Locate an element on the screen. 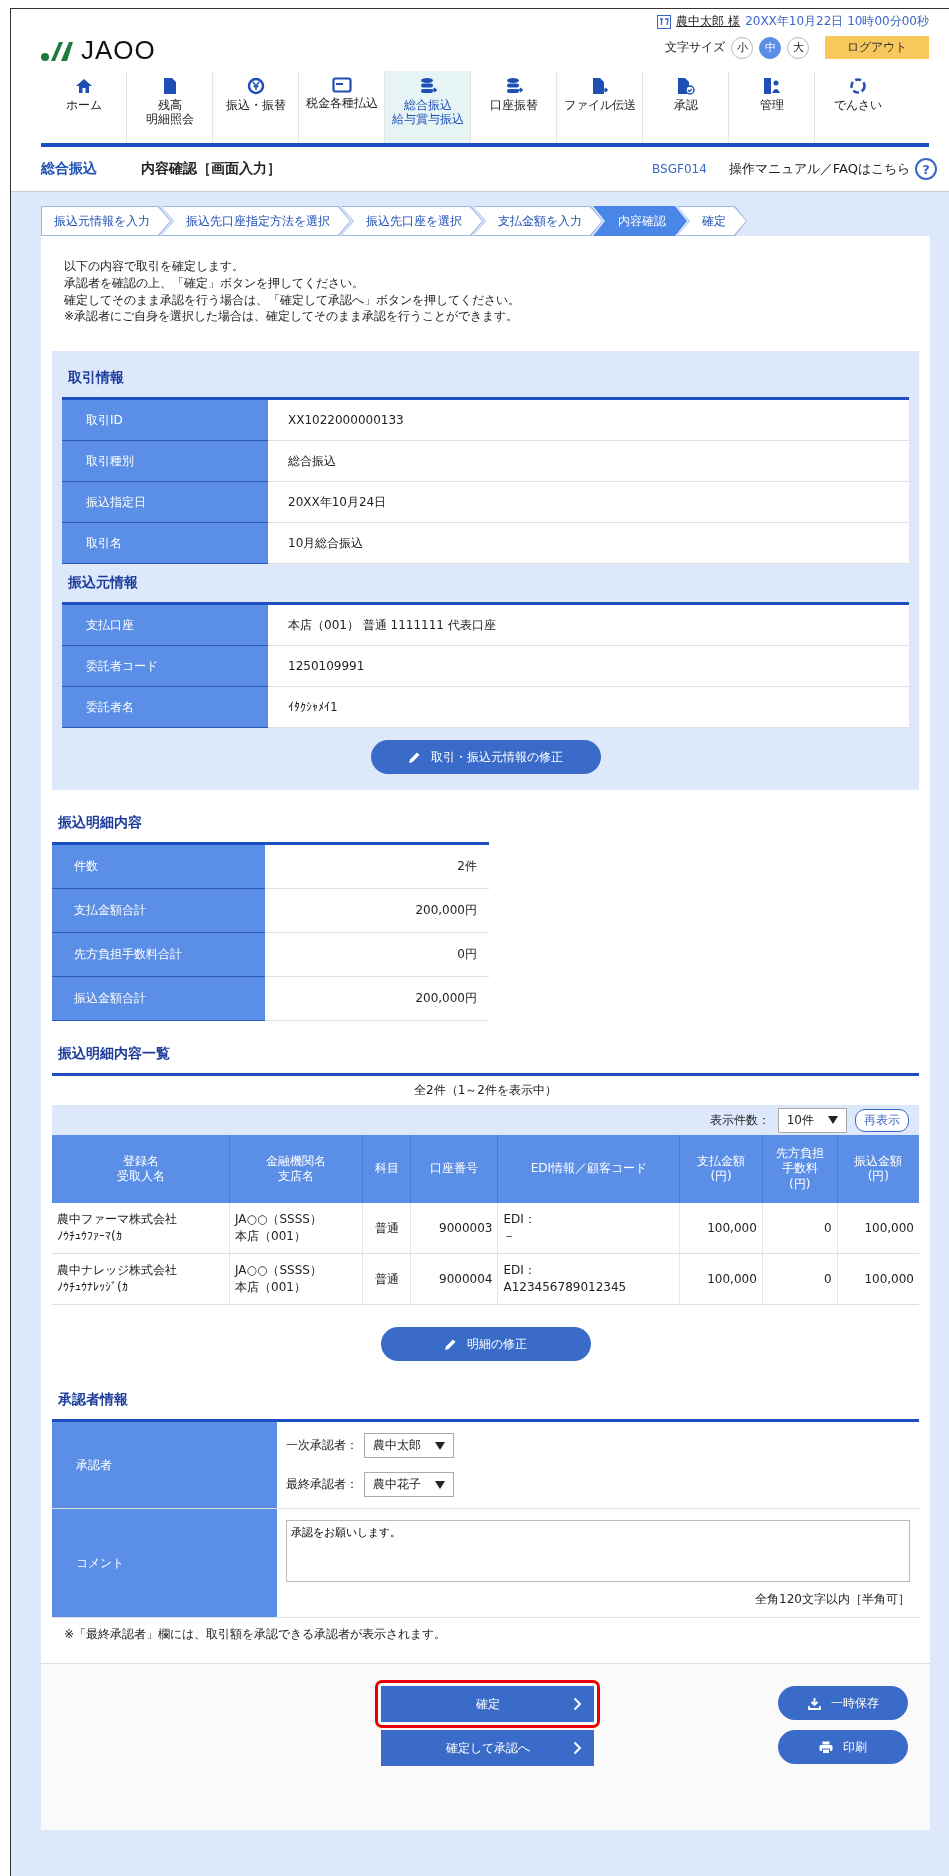  user-name-link: 農中太郎 様 is located at coordinates (708, 21).